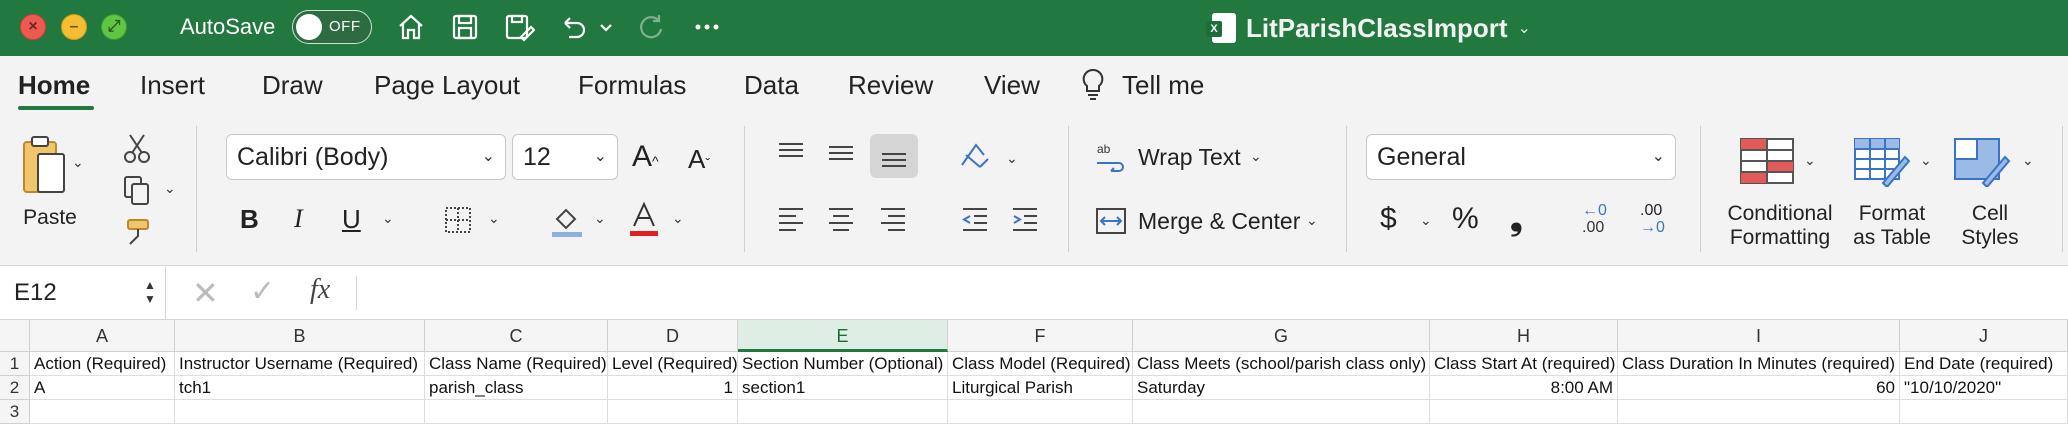  What do you see at coordinates (516, 364) in the screenshot?
I see `cell-c1: Class Name (Required)` at bounding box center [516, 364].